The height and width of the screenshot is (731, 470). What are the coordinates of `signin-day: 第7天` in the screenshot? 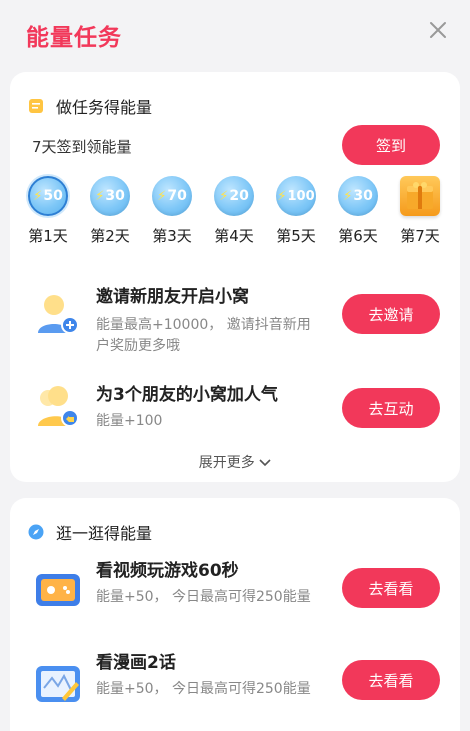 It's located at (420, 211).